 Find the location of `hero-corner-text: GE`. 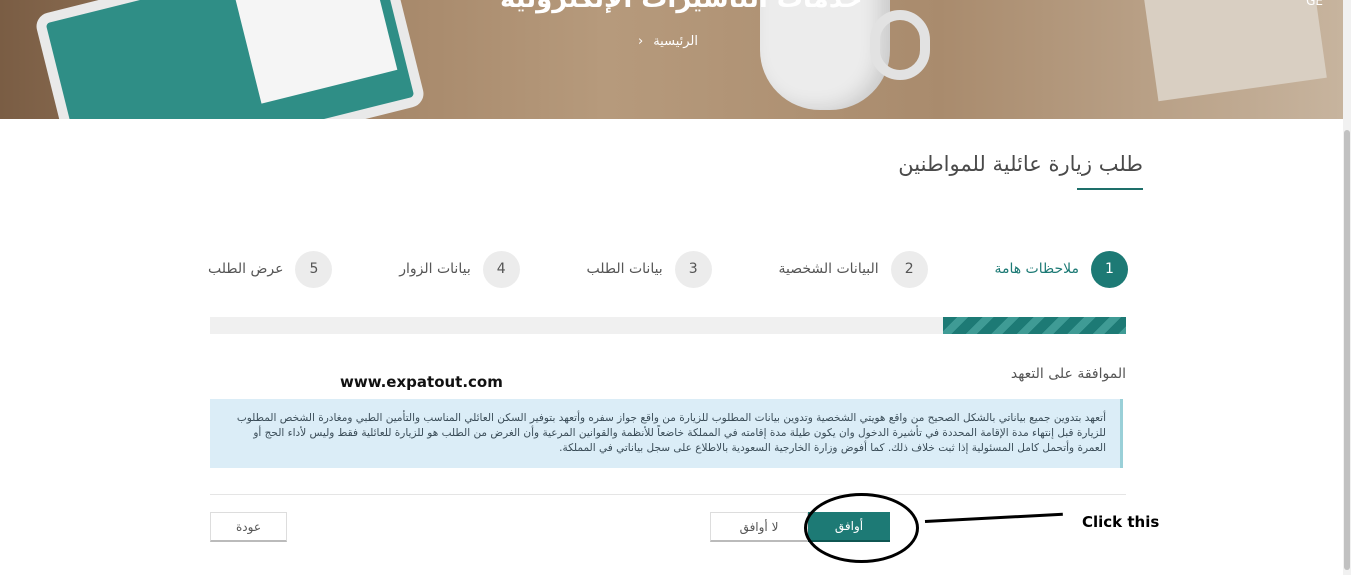

hero-corner-text: GE is located at coordinates (1314, 4).